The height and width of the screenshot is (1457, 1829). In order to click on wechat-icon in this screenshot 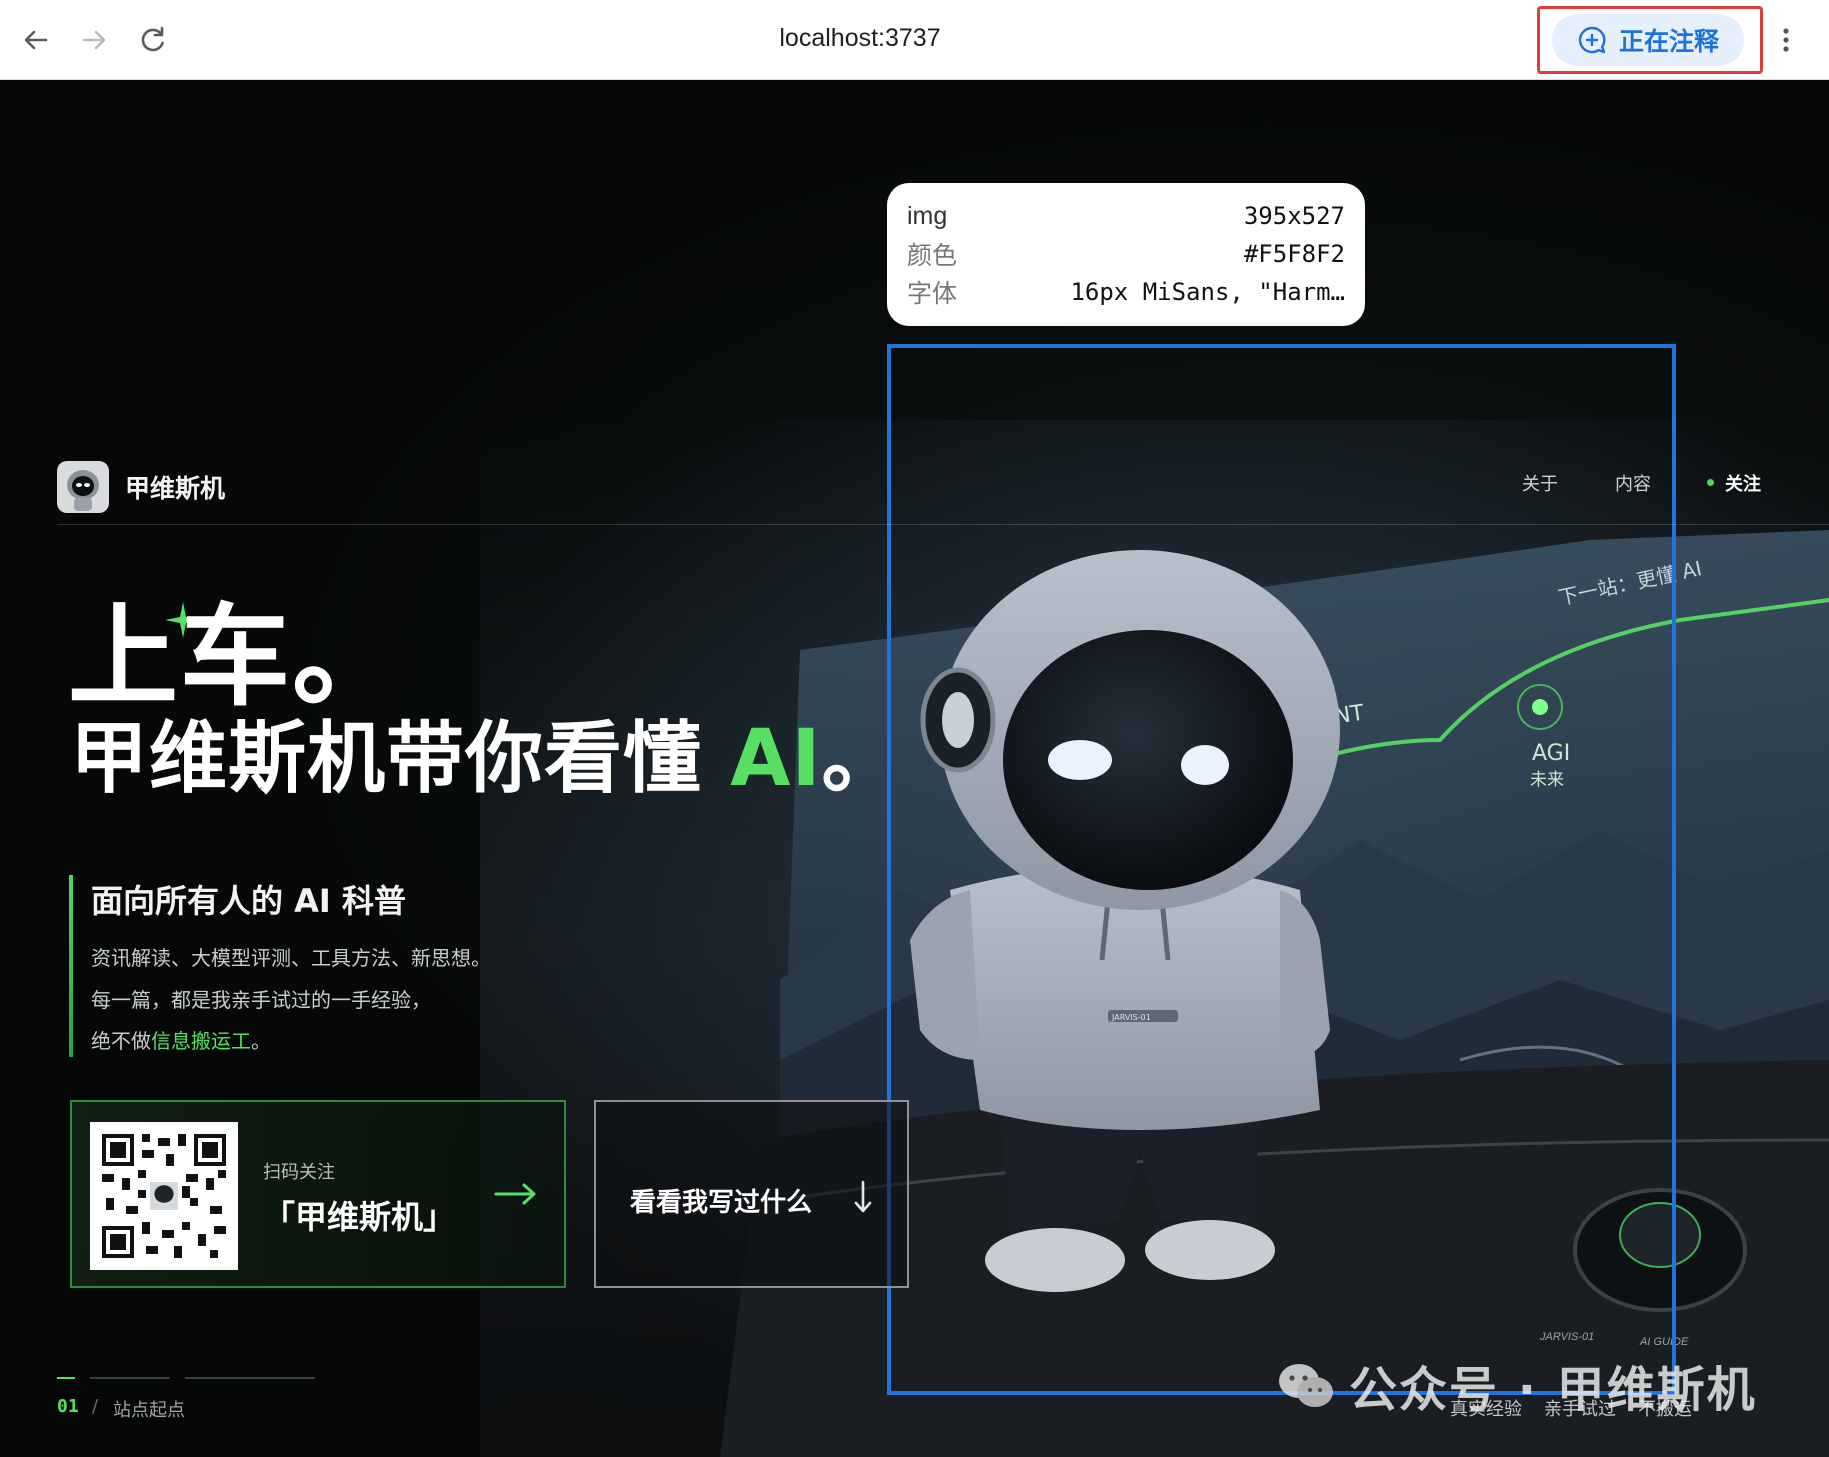, I will do `click(1306, 1385)`.